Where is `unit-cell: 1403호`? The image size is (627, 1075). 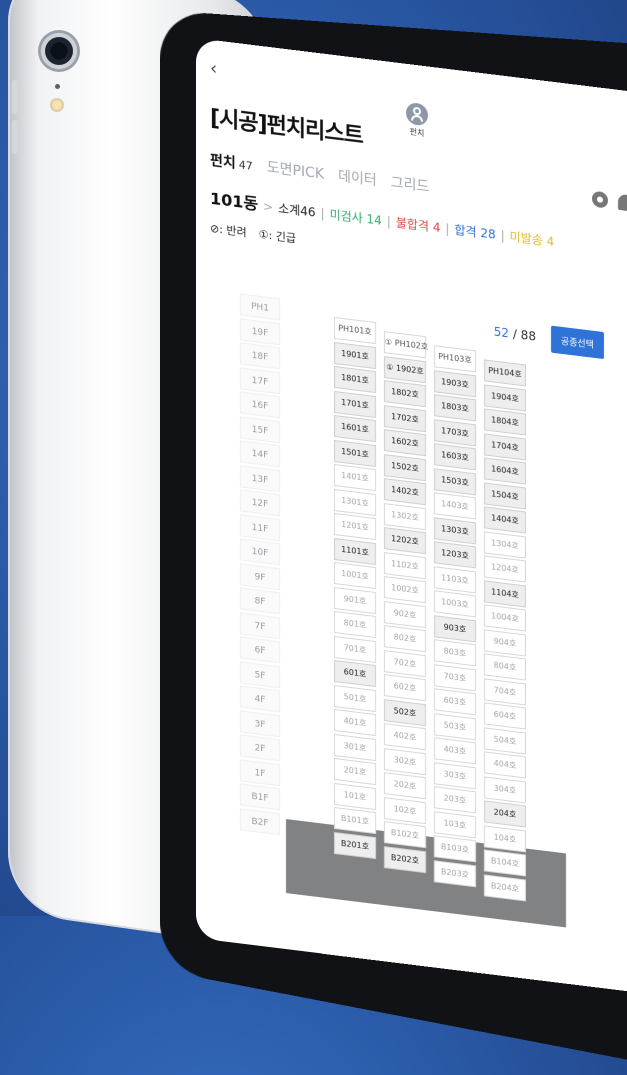
unit-cell: 1403호 is located at coordinates (455, 506).